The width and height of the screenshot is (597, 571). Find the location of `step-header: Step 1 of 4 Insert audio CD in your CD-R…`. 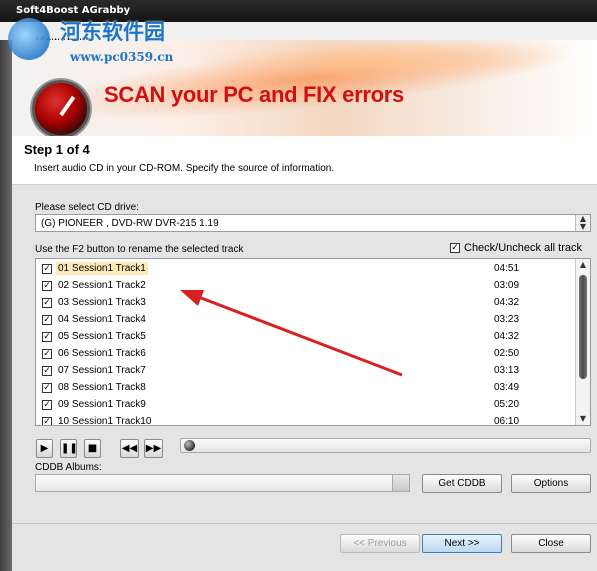

step-header: Step 1 of 4 Insert audio CD in your CD-R… is located at coordinates (304, 160).